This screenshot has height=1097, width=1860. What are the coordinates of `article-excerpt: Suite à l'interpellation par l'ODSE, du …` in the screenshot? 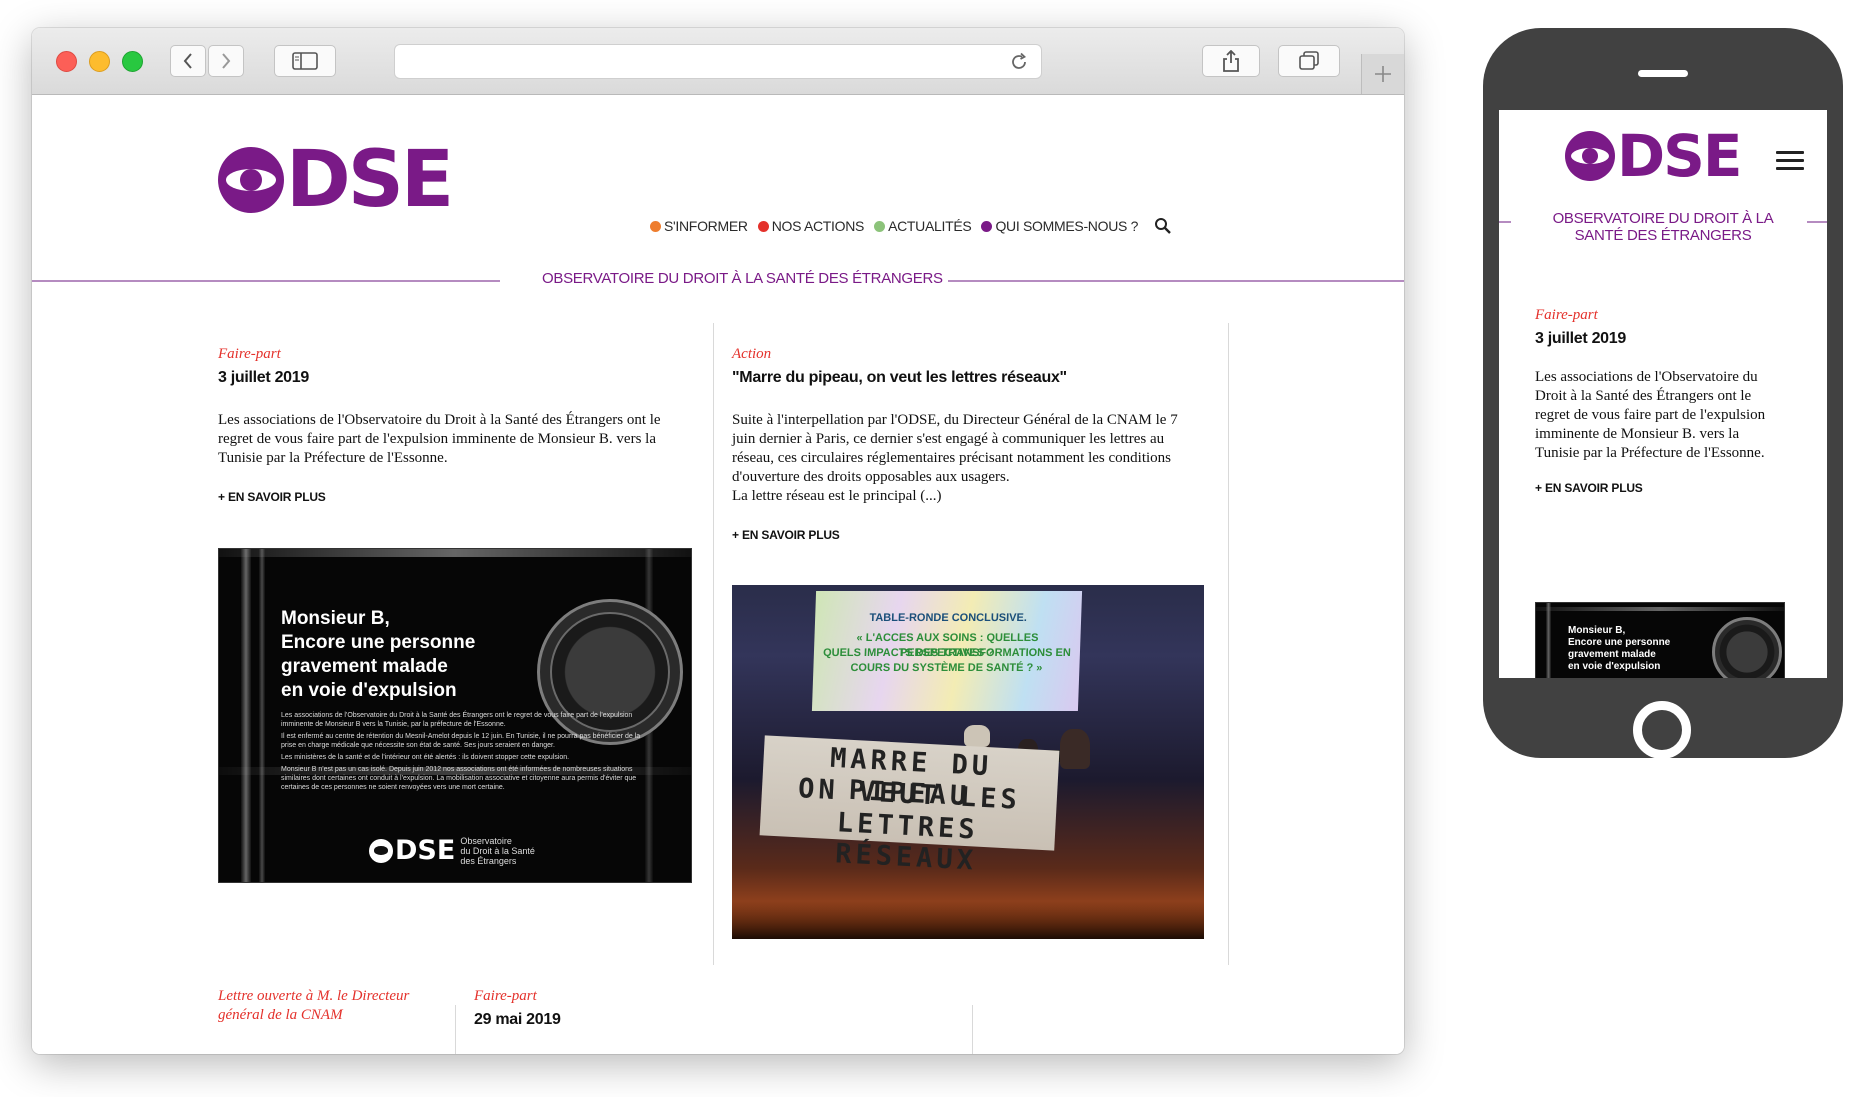 It's located at (967, 458).